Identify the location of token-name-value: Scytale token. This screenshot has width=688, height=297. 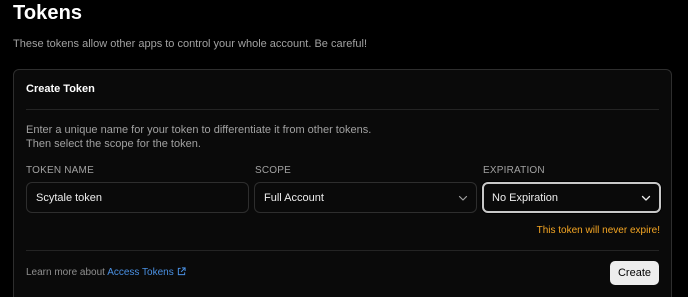
(69, 197).